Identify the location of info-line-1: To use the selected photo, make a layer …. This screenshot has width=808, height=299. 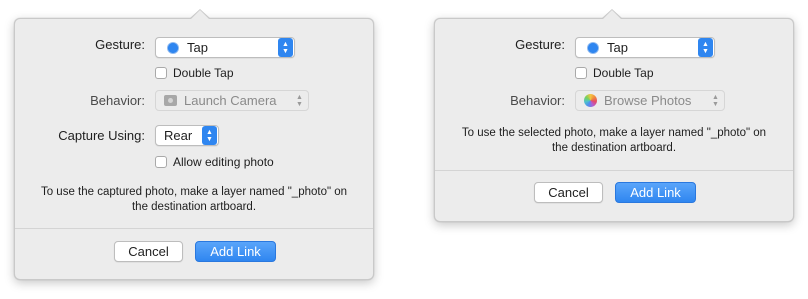
(614, 133).